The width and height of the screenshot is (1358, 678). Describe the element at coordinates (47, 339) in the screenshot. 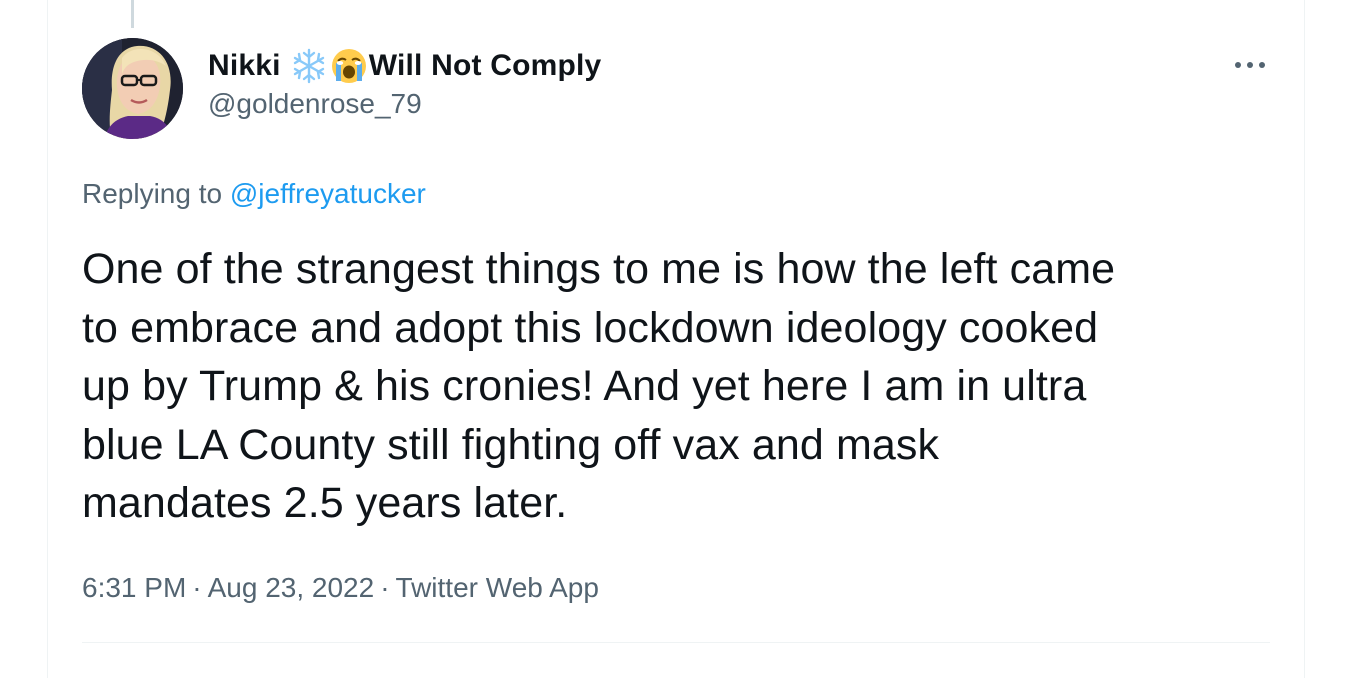

I see `timeline-border-left` at that location.